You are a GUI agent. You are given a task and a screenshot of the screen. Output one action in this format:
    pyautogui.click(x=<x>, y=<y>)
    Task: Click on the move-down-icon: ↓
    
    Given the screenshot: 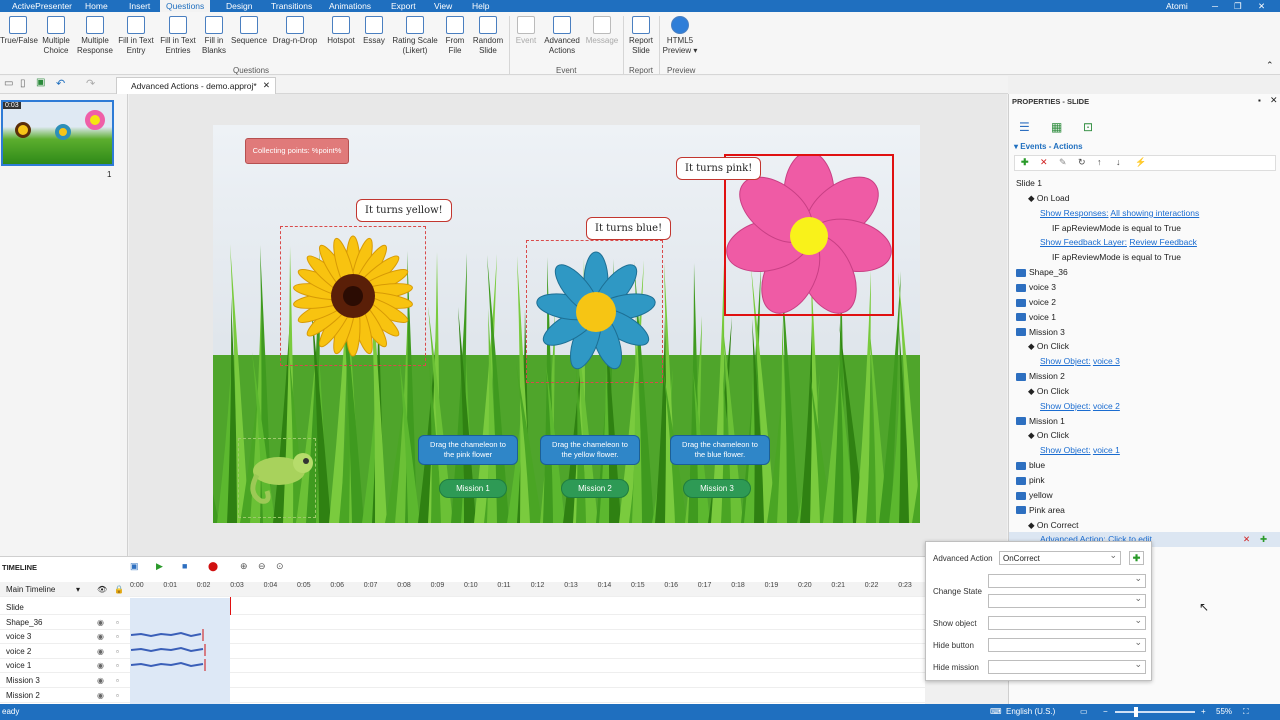 What is the action you would take?
    pyautogui.click(x=1118, y=162)
    